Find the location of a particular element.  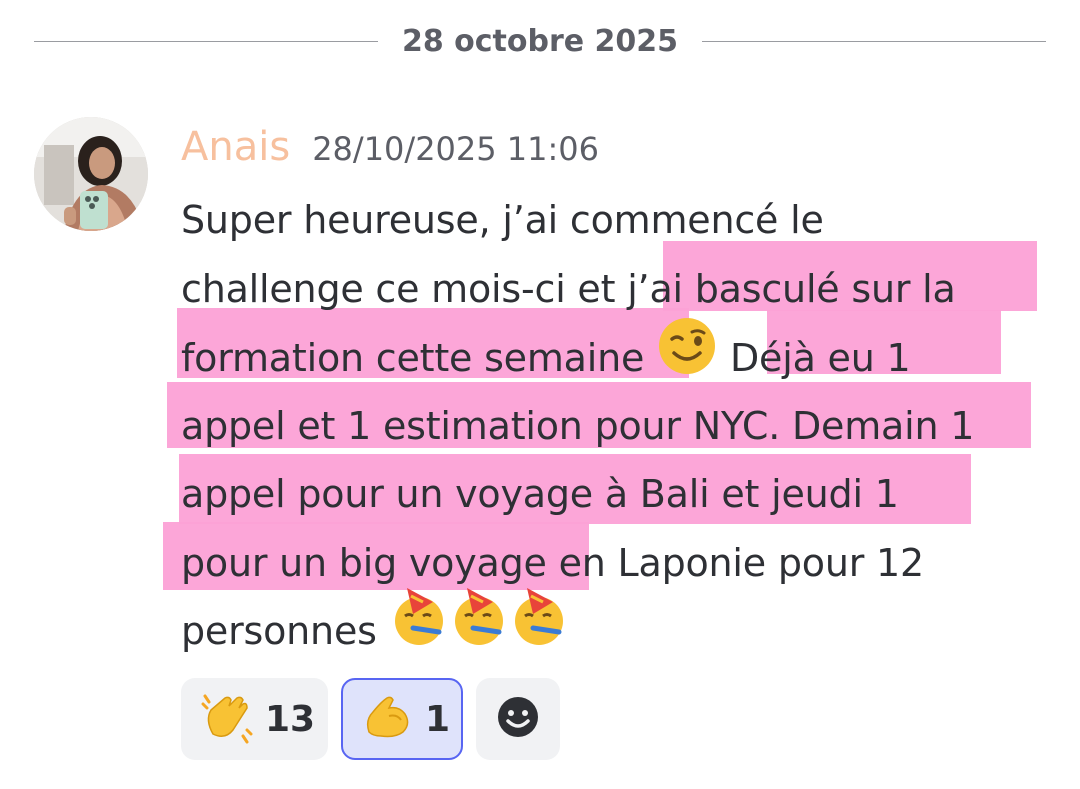

divider-line-left is located at coordinates (206, 41).